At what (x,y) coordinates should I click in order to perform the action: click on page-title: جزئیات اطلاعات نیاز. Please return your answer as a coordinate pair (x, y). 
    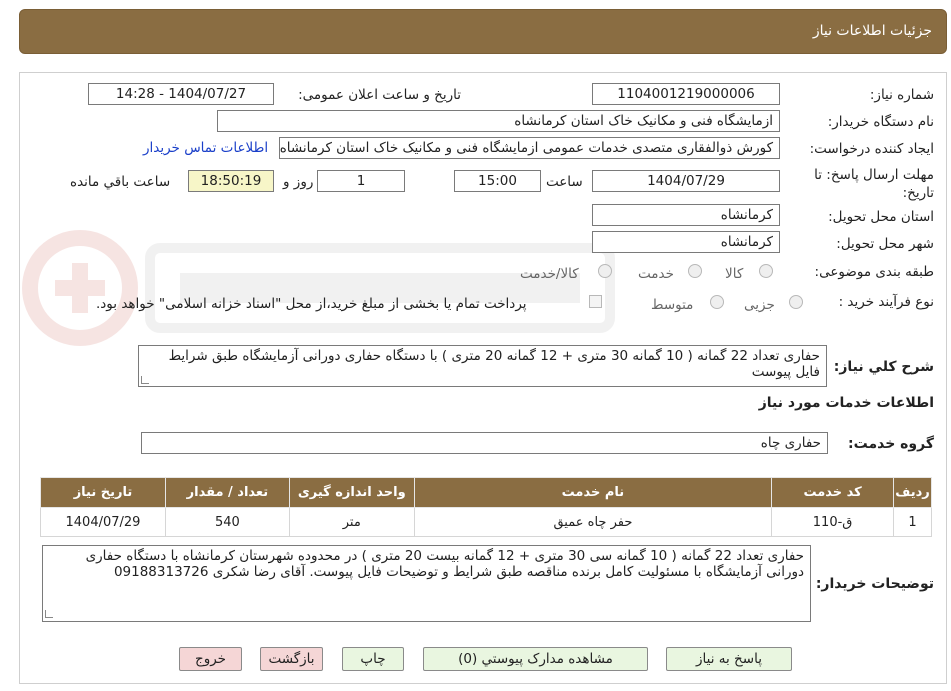
    Looking at the image, I should click on (872, 31).